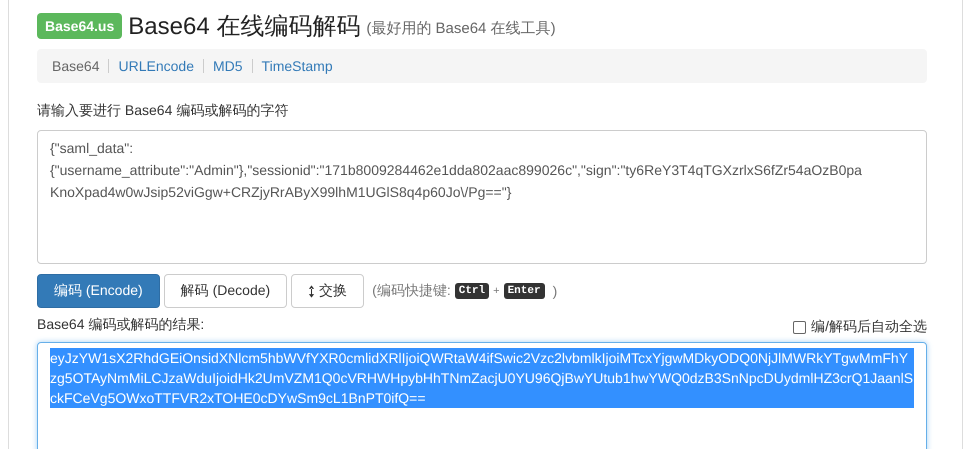 The image size is (972, 449). Describe the element at coordinates (120, 325) in the screenshot. I see `output-label: Base64 编码或解码的结果:` at that location.